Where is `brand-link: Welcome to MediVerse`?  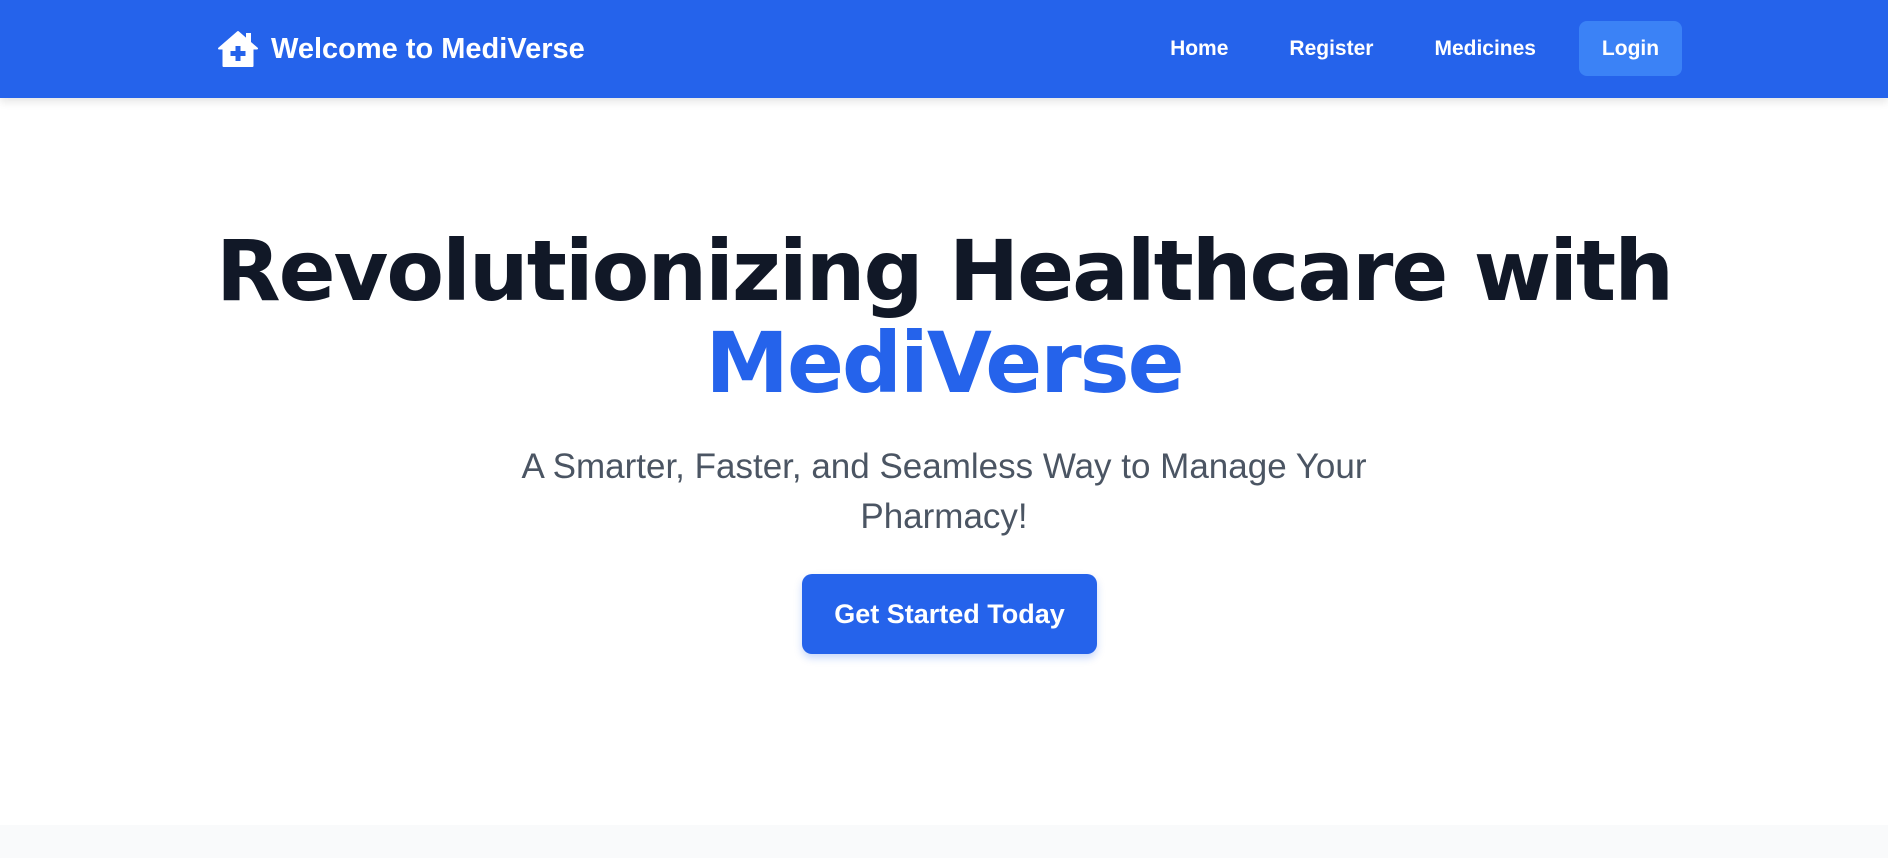
brand-link: Welcome to MediVerse is located at coordinates (401, 49).